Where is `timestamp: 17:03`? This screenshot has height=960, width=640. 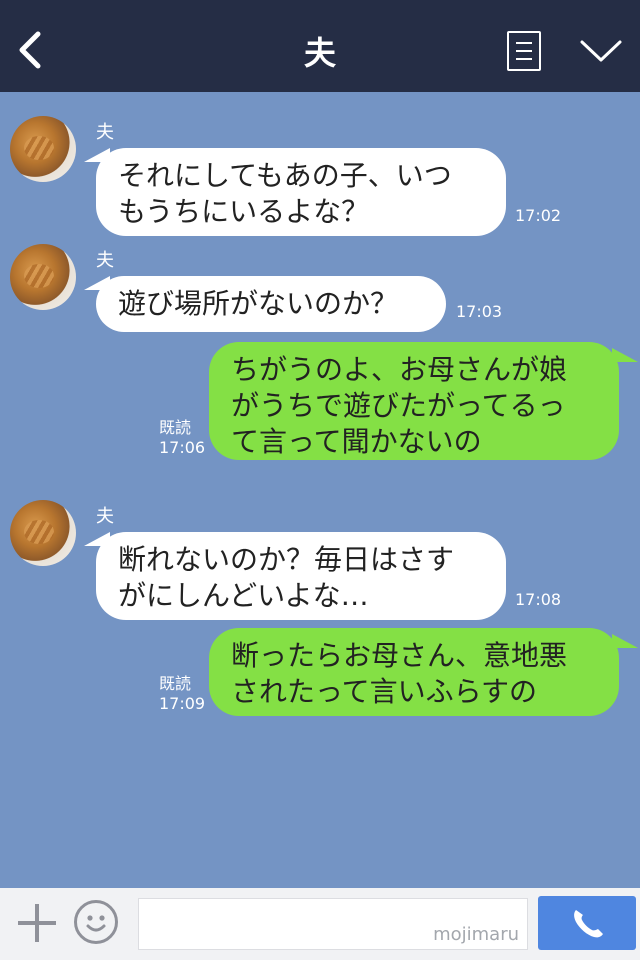 timestamp: 17:03 is located at coordinates (479, 311).